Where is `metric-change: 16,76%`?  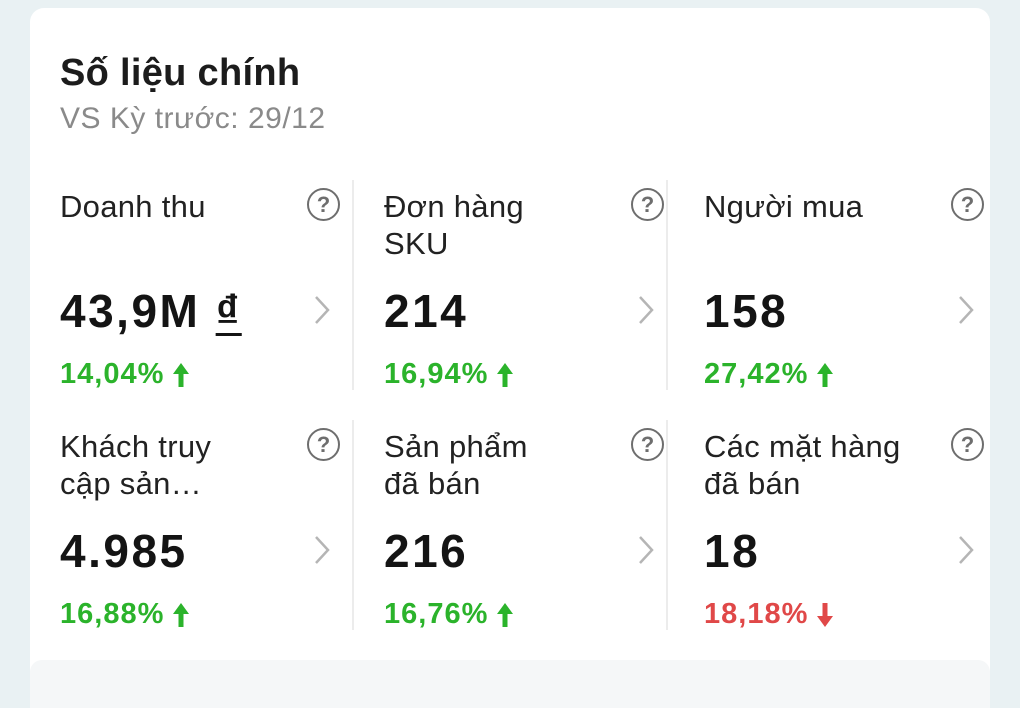
metric-change: 16,76% is located at coordinates (449, 614).